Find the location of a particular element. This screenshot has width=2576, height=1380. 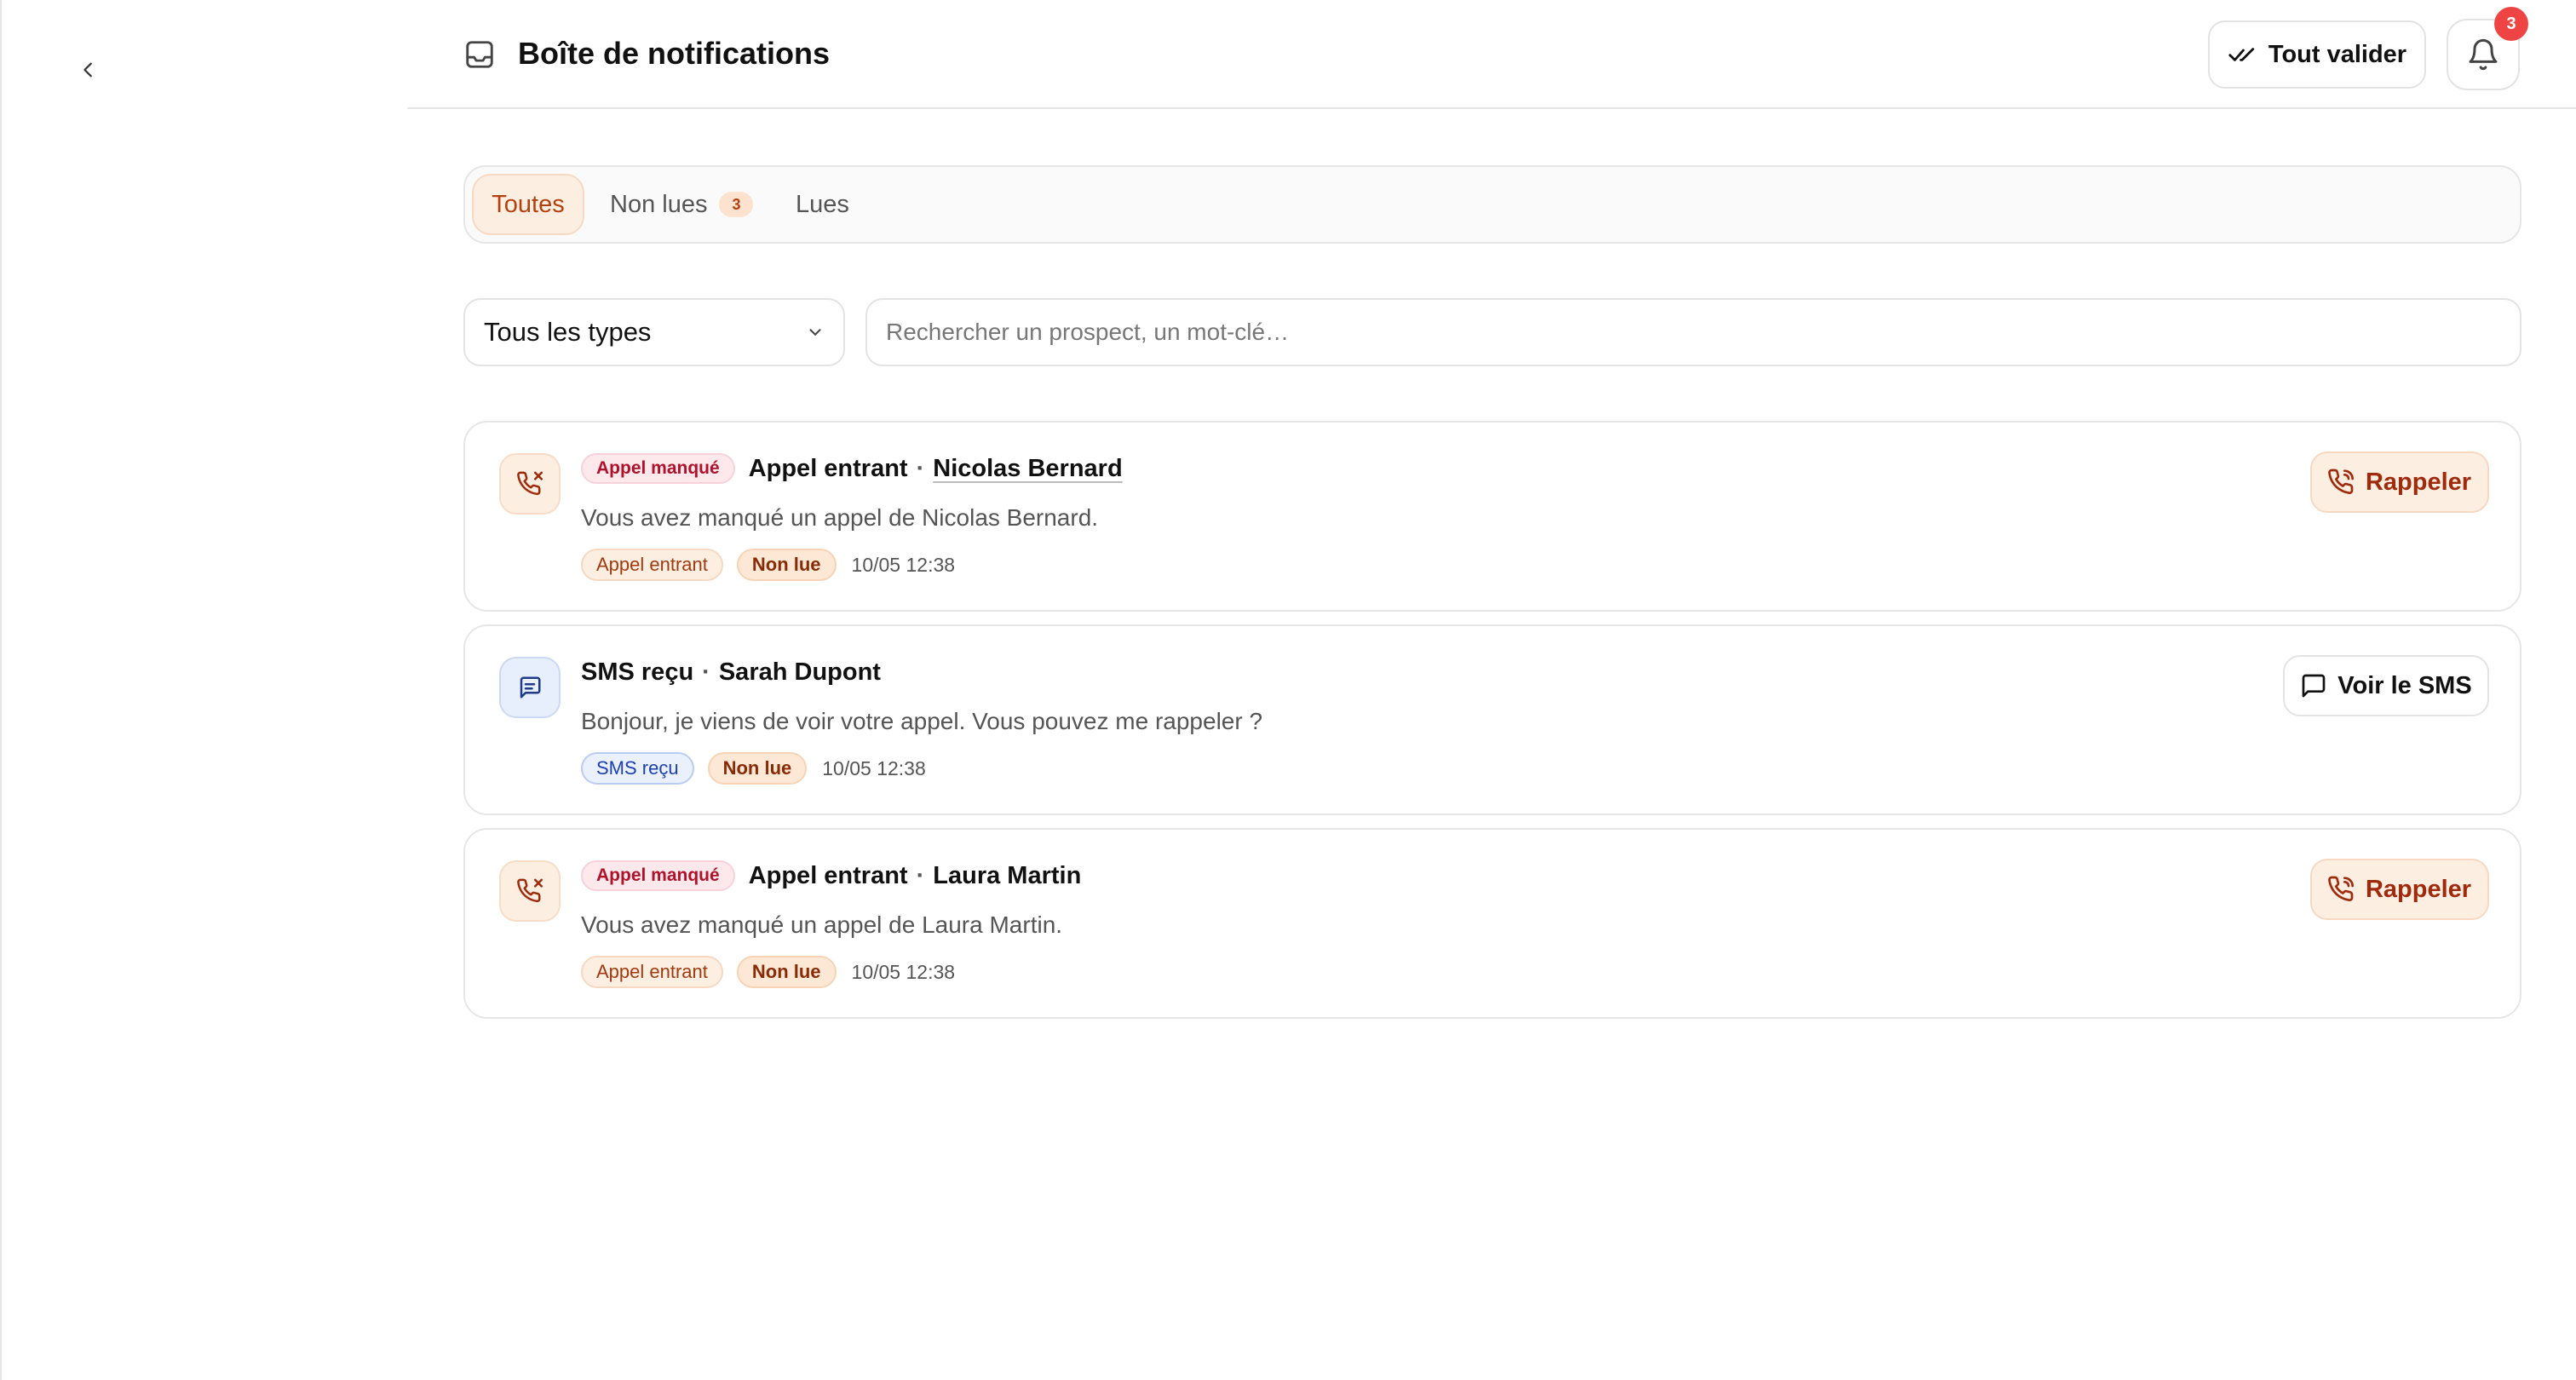

prospect-name: Laura Martin is located at coordinates (1008, 875).